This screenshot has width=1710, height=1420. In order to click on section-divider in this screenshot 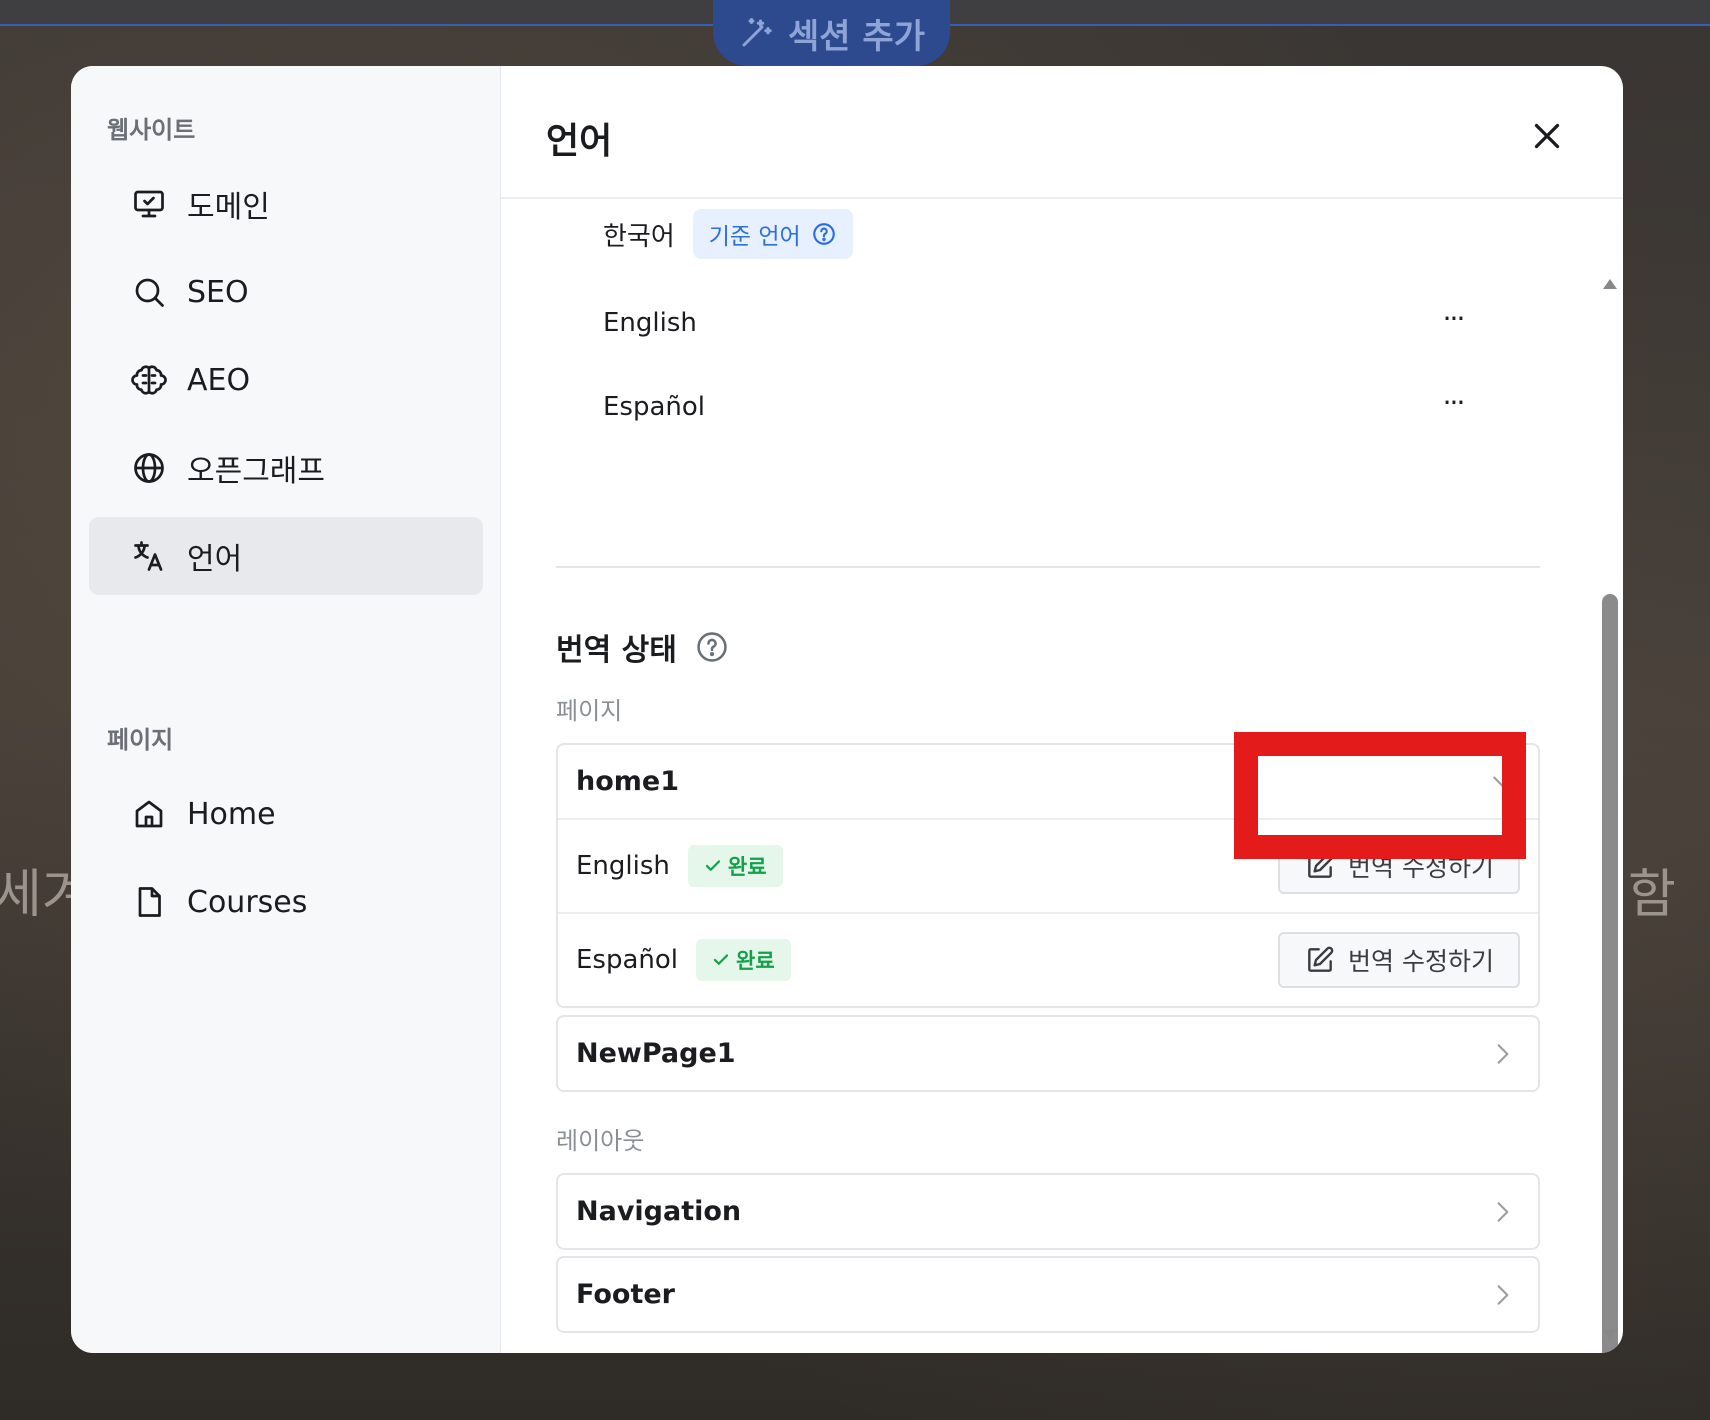, I will do `click(1048, 567)`.